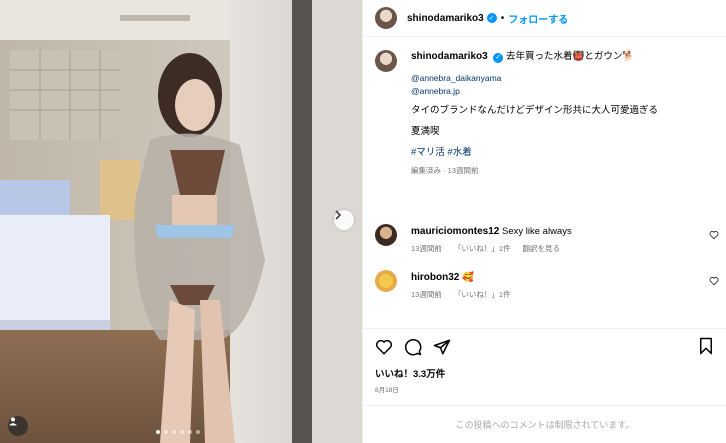  Describe the element at coordinates (545, 389) in the screenshot. I see `post-date: 8月18日` at that location.